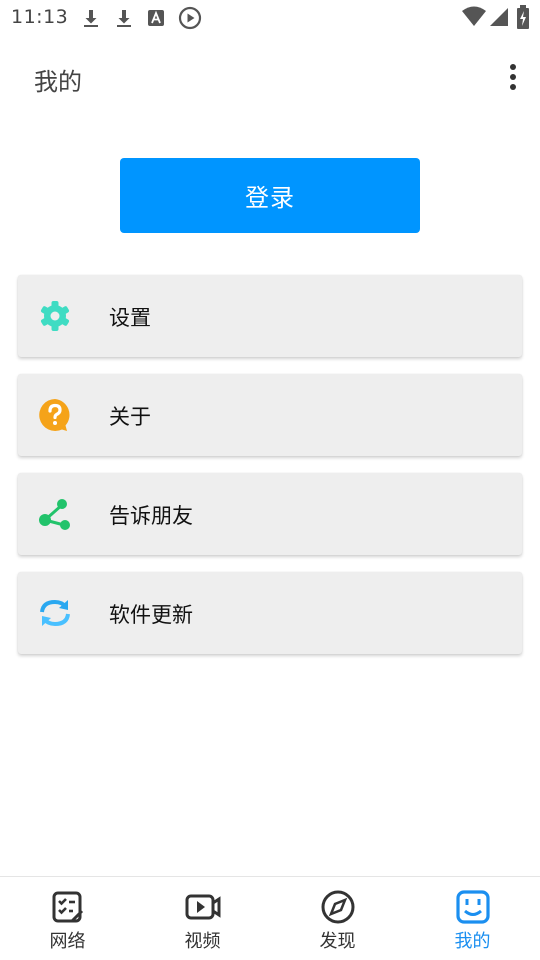  I want to click on network-icon, so click(67, 907).